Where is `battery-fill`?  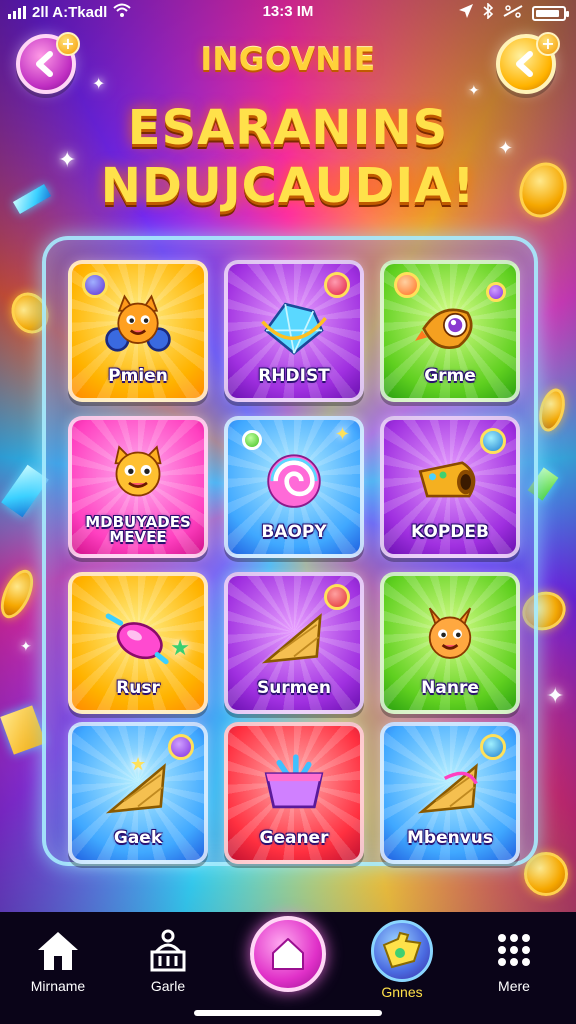 battery-fill is located at coordinates (548, 13).